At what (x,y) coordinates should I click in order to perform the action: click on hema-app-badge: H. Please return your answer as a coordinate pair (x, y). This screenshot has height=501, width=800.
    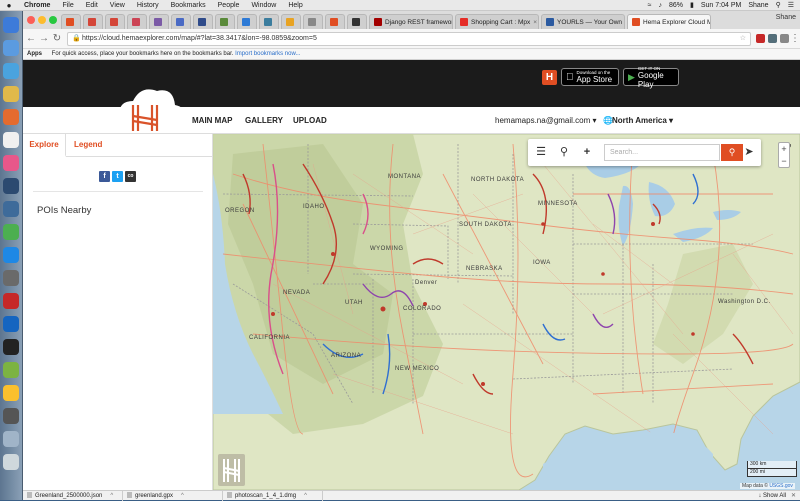
    Looking at the image, I should click on (549, 77).